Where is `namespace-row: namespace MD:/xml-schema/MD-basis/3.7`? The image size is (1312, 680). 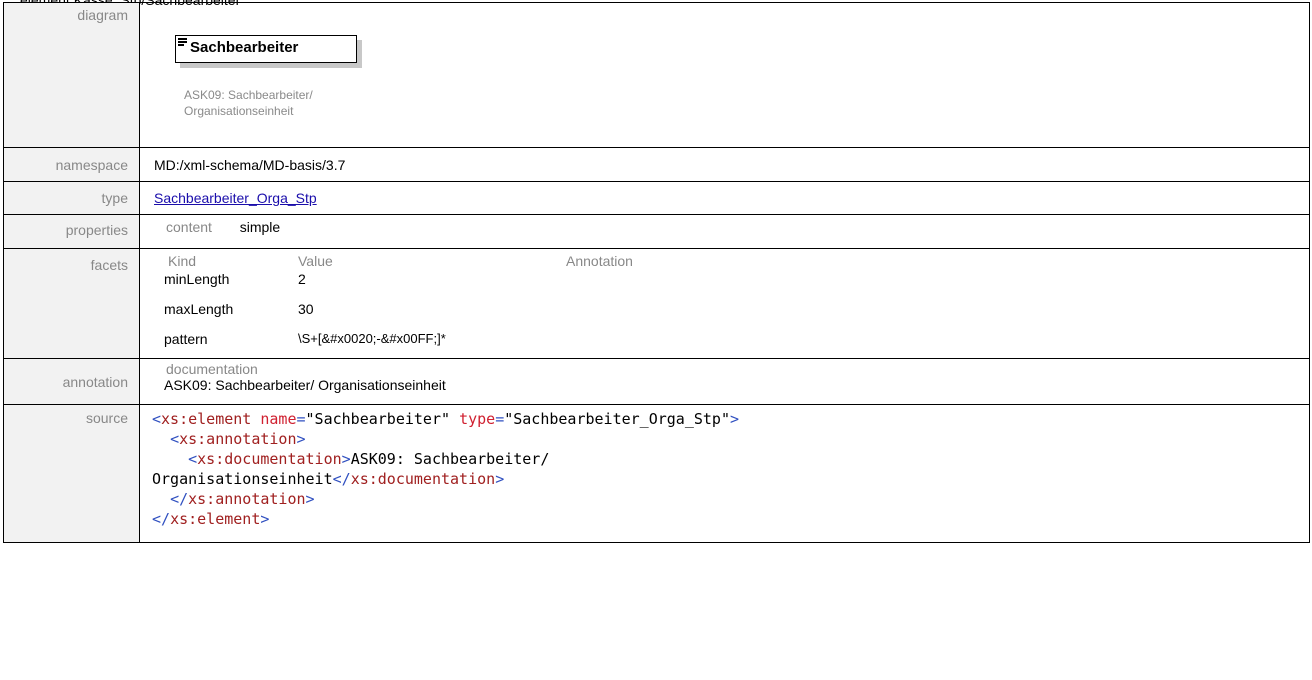
namespace-row: namespace MD:/xml-schema/MD-basis/3.7 is located at coordinates (656, 164).